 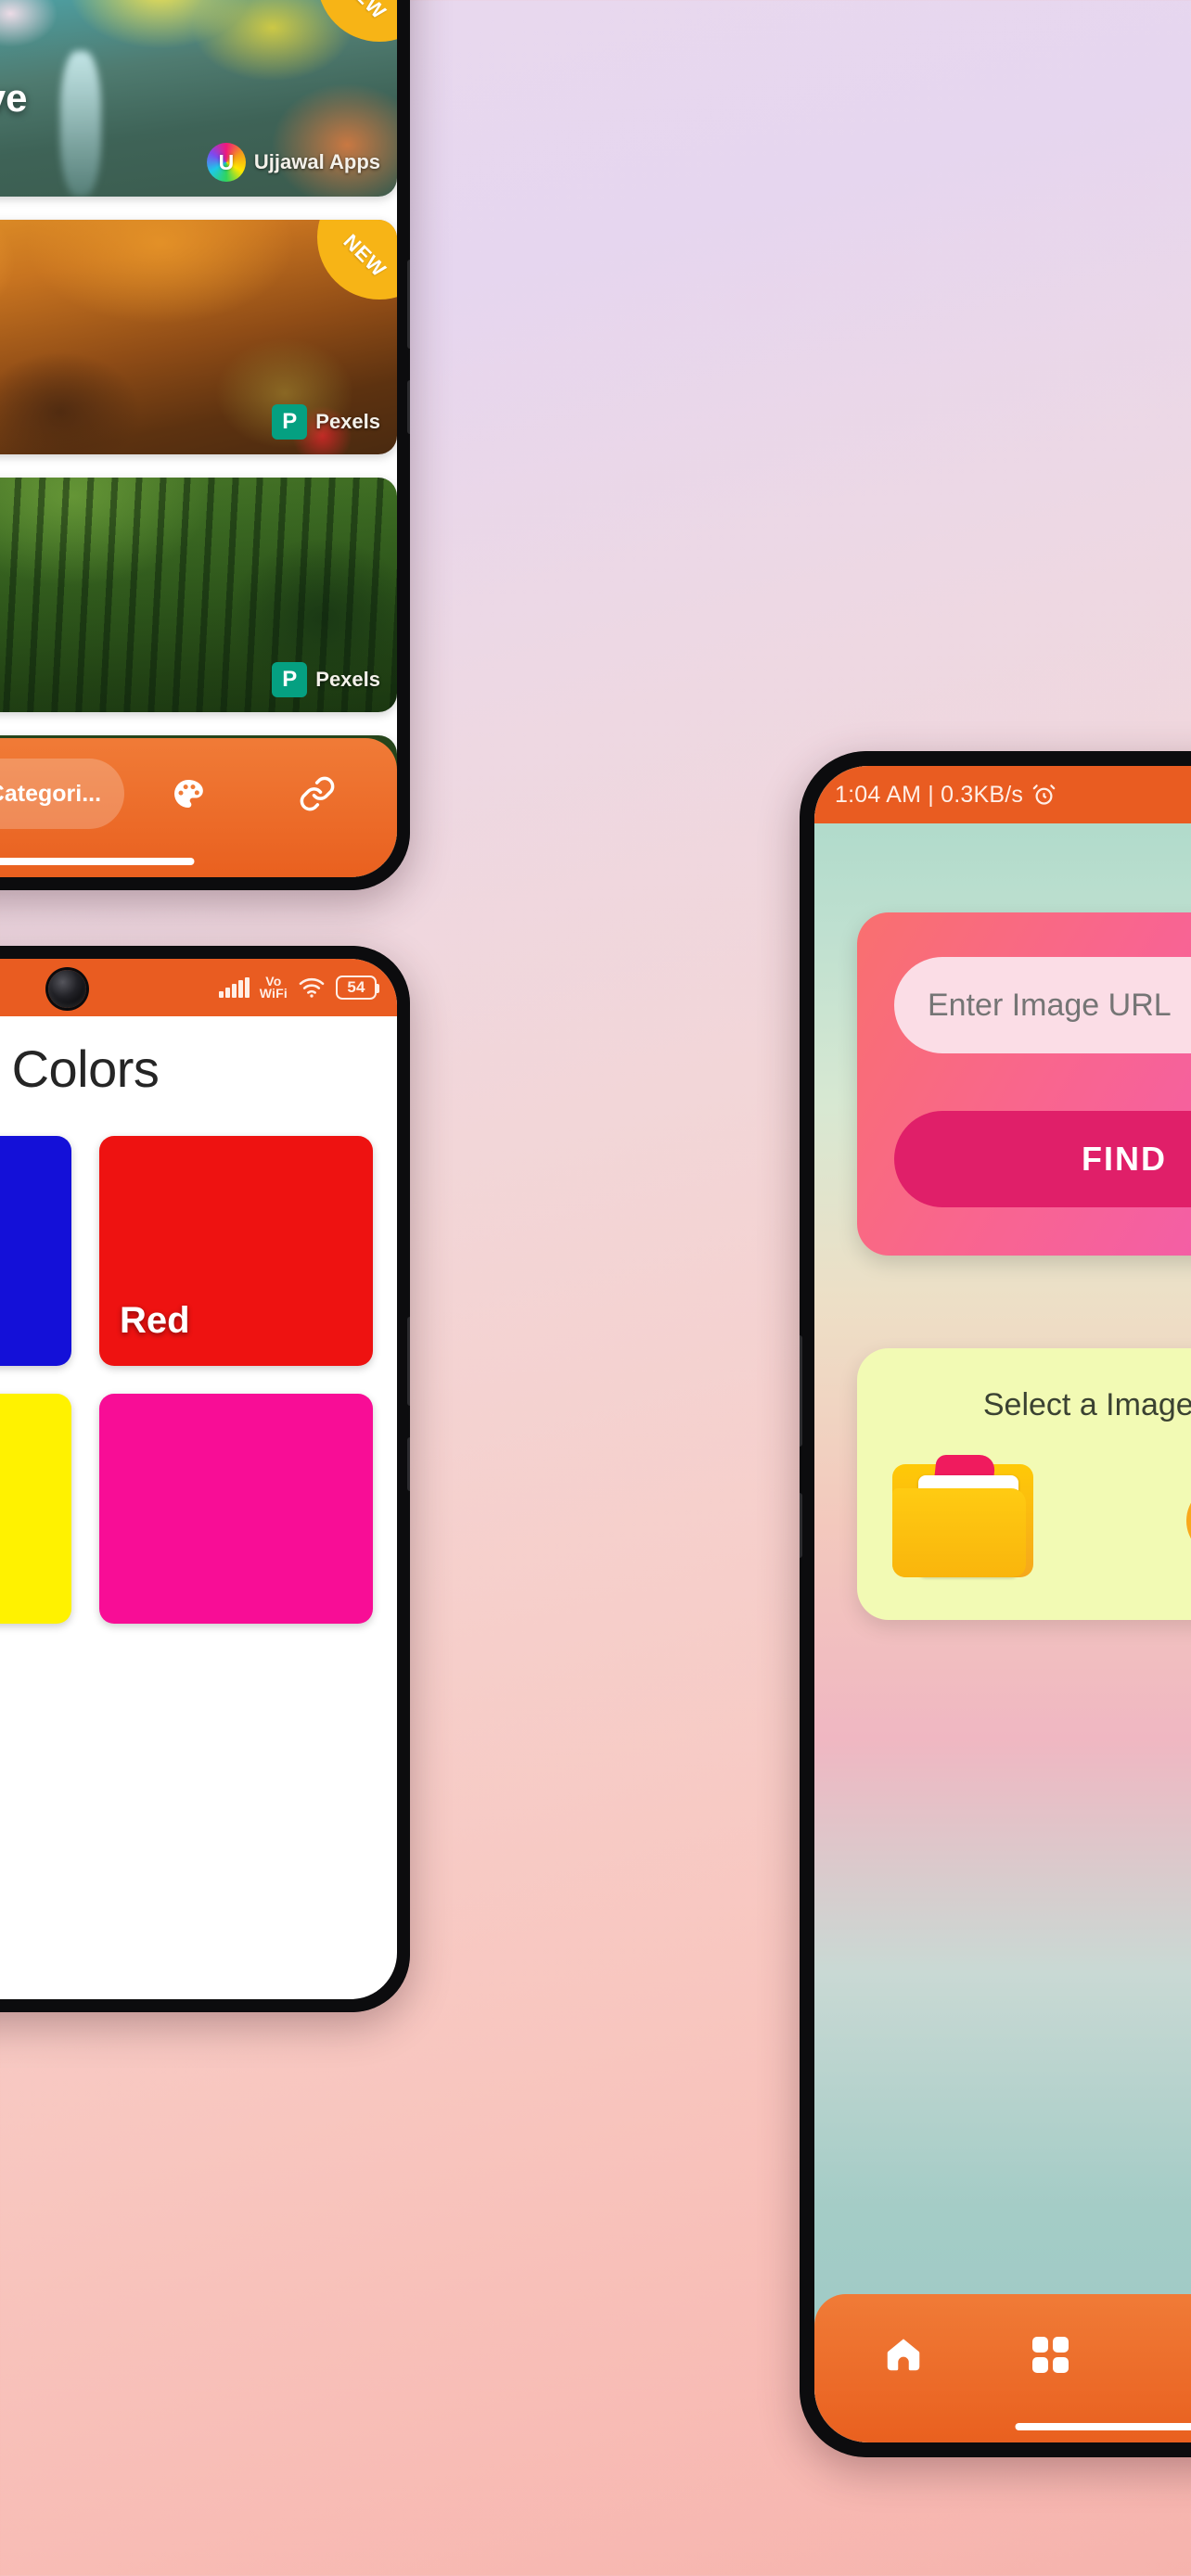 I want to click on grid-icon, so click(x=1050, y=2354).